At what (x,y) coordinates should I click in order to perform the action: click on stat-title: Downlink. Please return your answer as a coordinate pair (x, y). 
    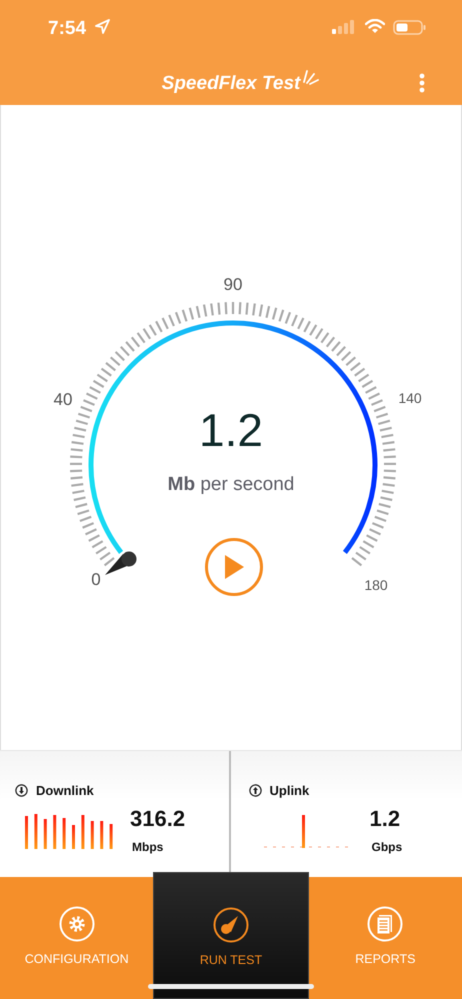
    Looking at the image, I should click on (65, 791).